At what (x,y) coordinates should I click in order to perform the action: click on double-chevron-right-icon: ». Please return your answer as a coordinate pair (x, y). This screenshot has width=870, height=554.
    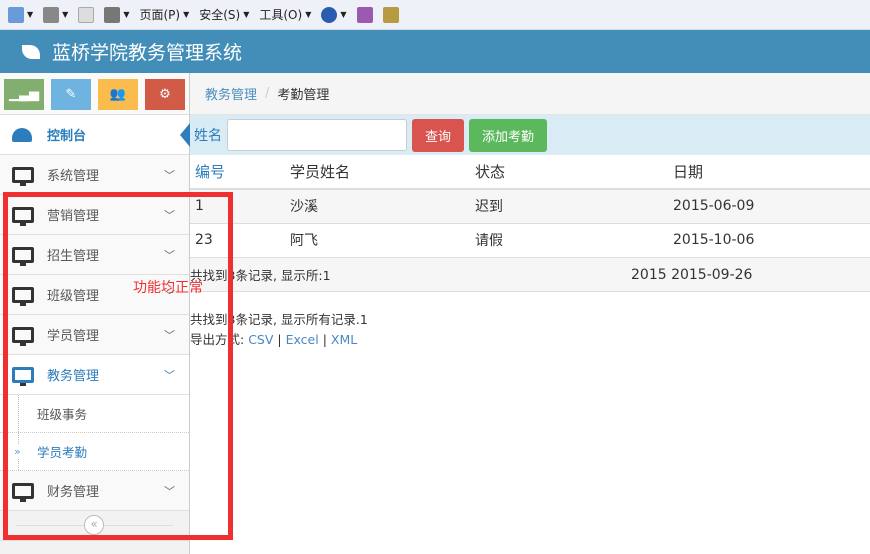
    Looking at the image, I should click on (17, 451).